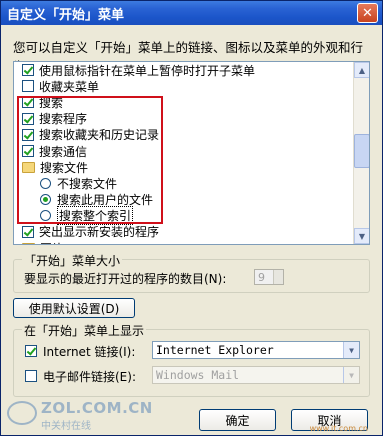  Describe the element at coordinates (184, 119) in the screenshot. I see `list-item: 搜索程序` at that location.